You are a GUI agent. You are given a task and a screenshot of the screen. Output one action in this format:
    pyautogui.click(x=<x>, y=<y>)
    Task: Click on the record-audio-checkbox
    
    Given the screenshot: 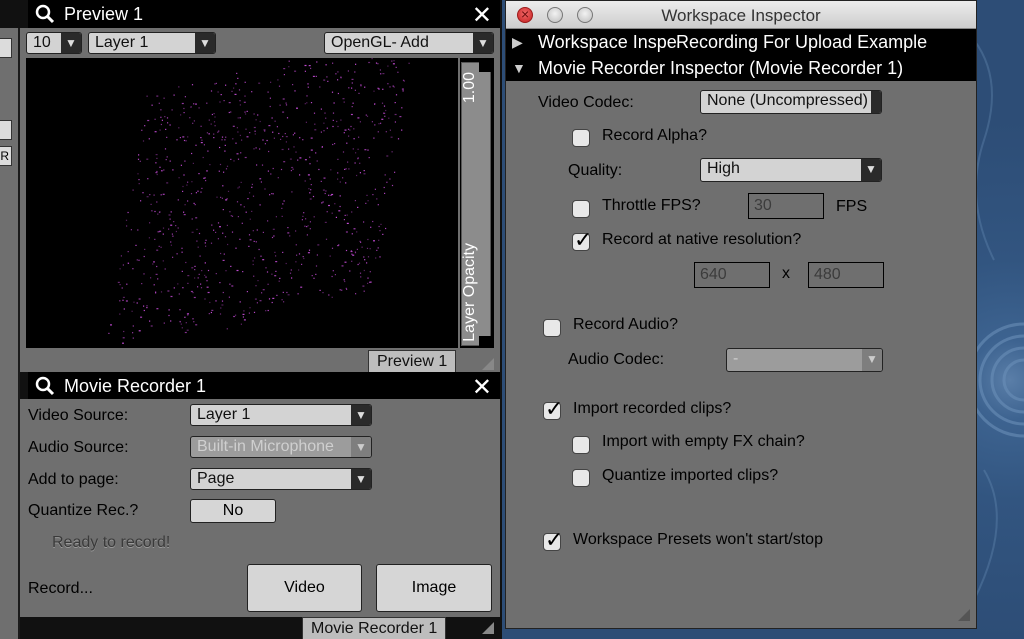 What is the action you would take?
    pyautogui.click(x=552, y=328)
    